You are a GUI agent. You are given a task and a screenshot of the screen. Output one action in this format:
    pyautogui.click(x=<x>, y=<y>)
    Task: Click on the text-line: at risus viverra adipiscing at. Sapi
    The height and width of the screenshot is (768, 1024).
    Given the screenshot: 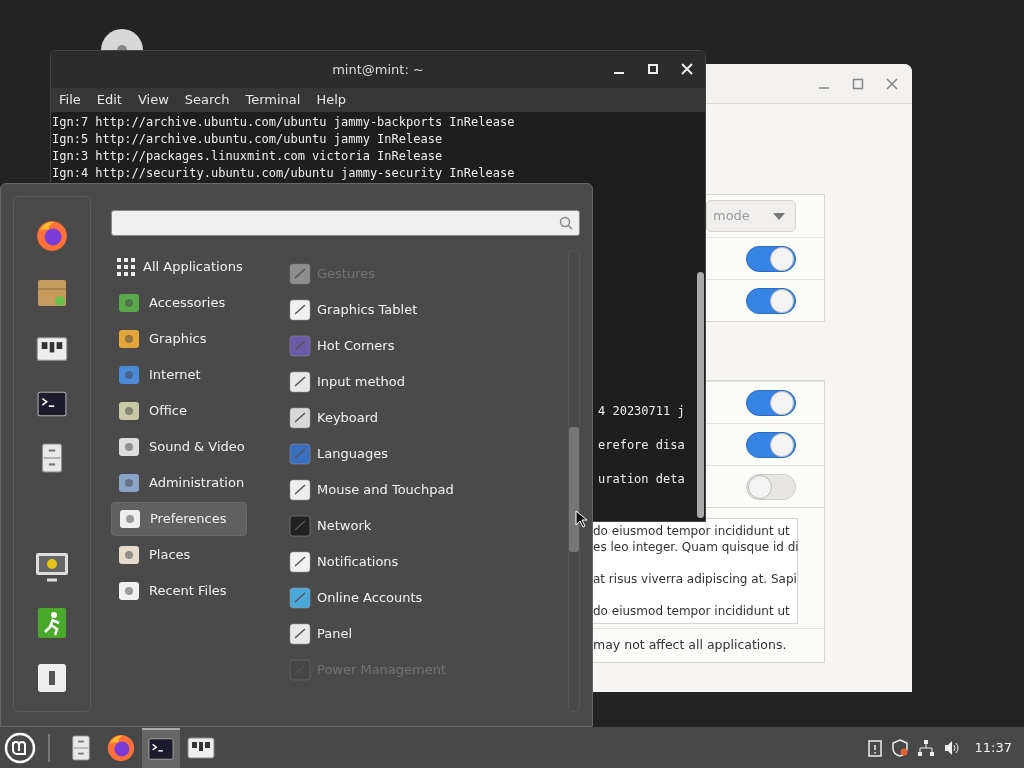 What is the action you would take?
    pyautogui.click(x=694, y=579)
    